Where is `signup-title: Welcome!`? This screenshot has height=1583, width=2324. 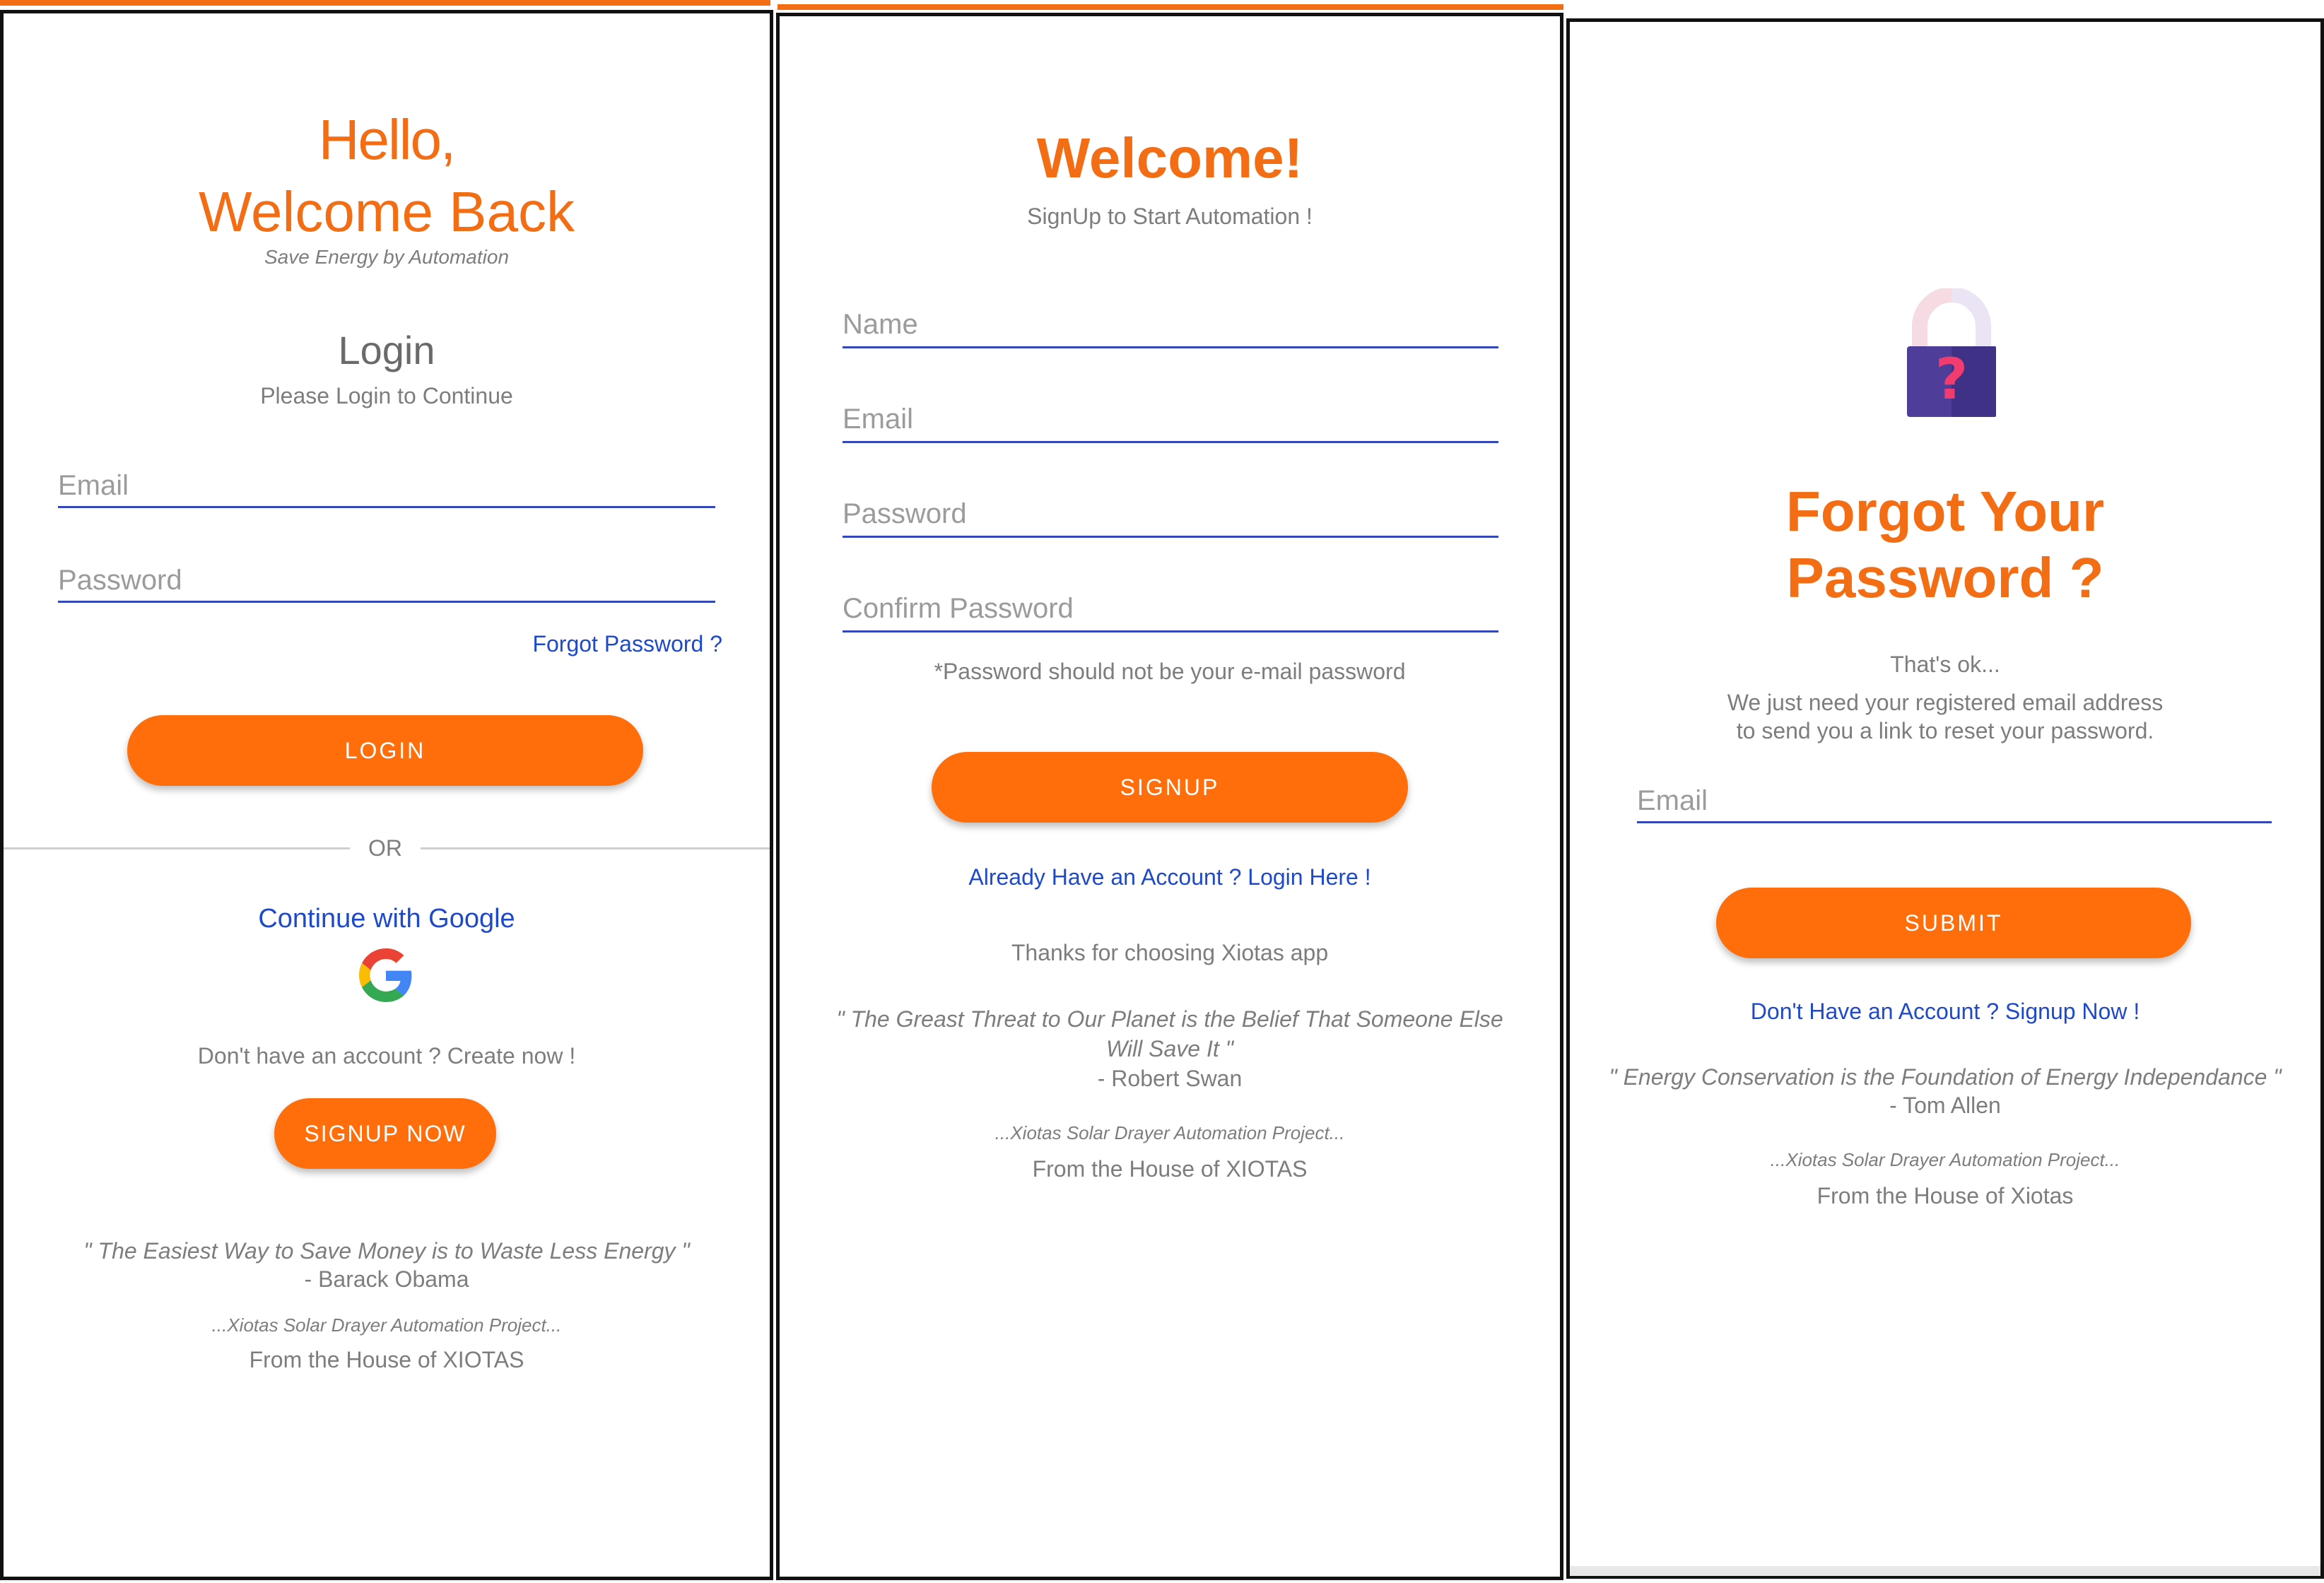 signup-title: Welcome! is located at coordinates (1169, 157).